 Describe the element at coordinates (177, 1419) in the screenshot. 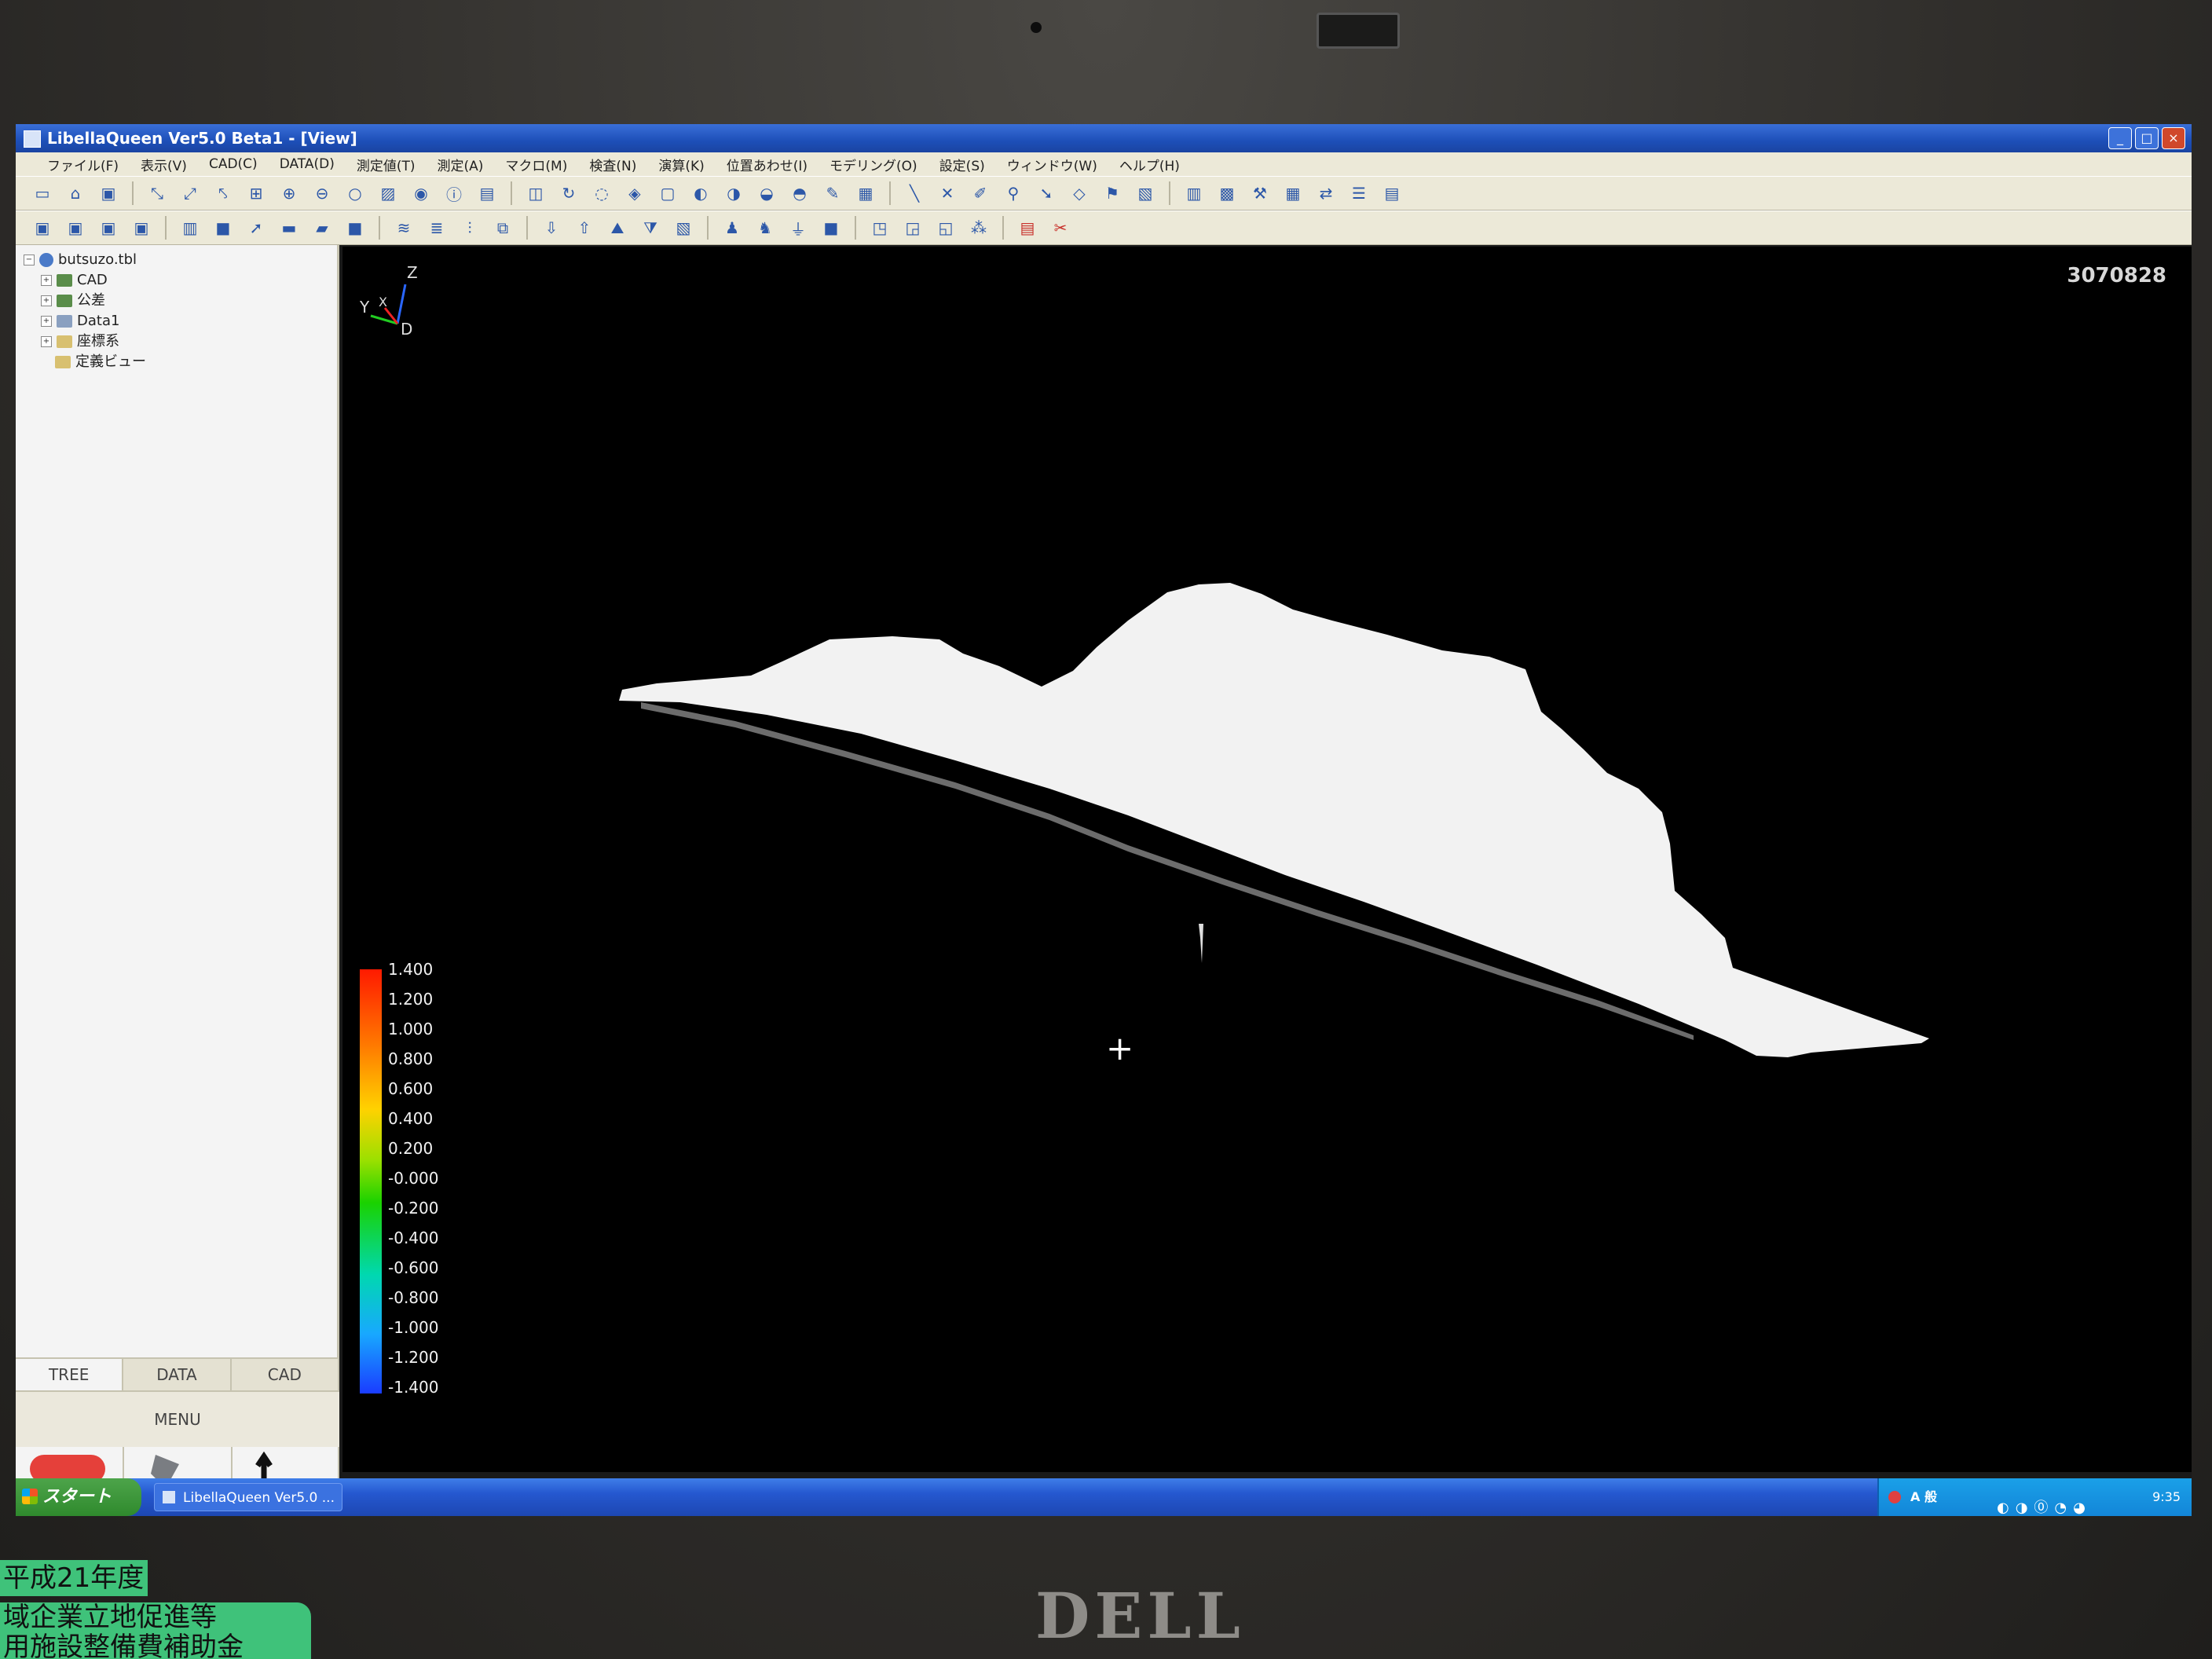

I see `menu-button: MENU` at that location.